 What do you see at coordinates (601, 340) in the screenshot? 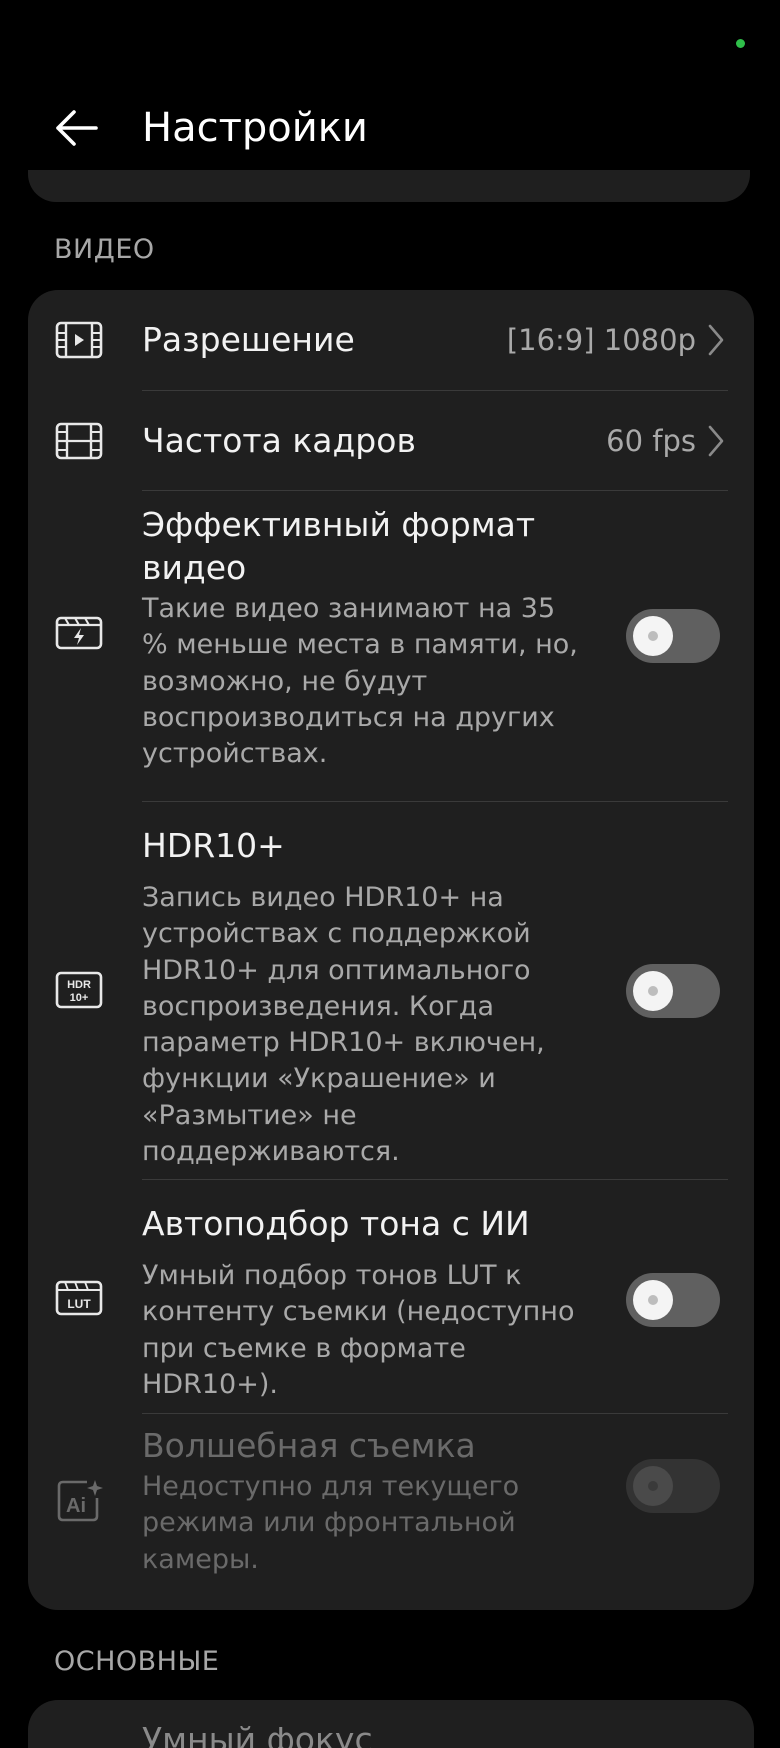
I see `resolution-value: [16:9] 1080p` at bounding box center [601, 340].